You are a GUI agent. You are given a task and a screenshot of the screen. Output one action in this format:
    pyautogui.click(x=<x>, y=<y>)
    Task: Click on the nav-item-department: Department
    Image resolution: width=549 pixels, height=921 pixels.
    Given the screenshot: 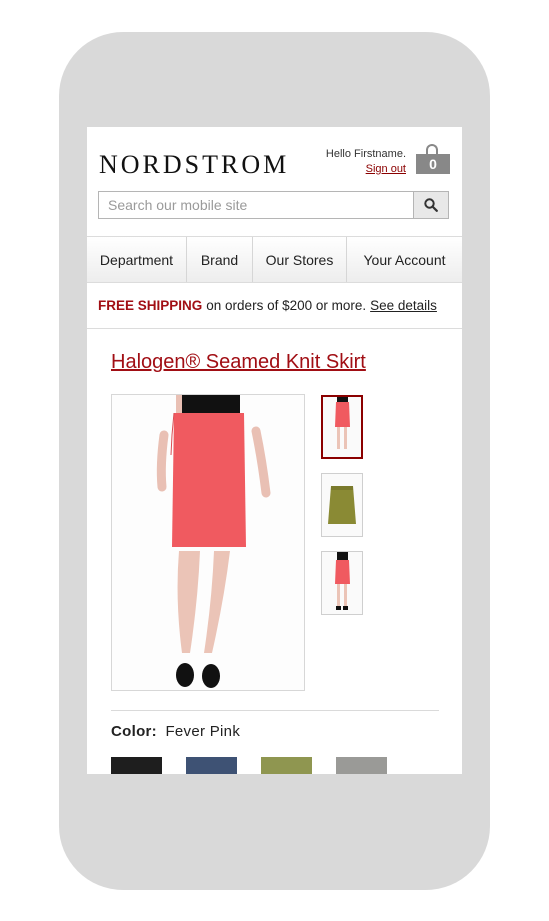 What is the action you would take?
    pyautogui.click(x=137, y=259)
    